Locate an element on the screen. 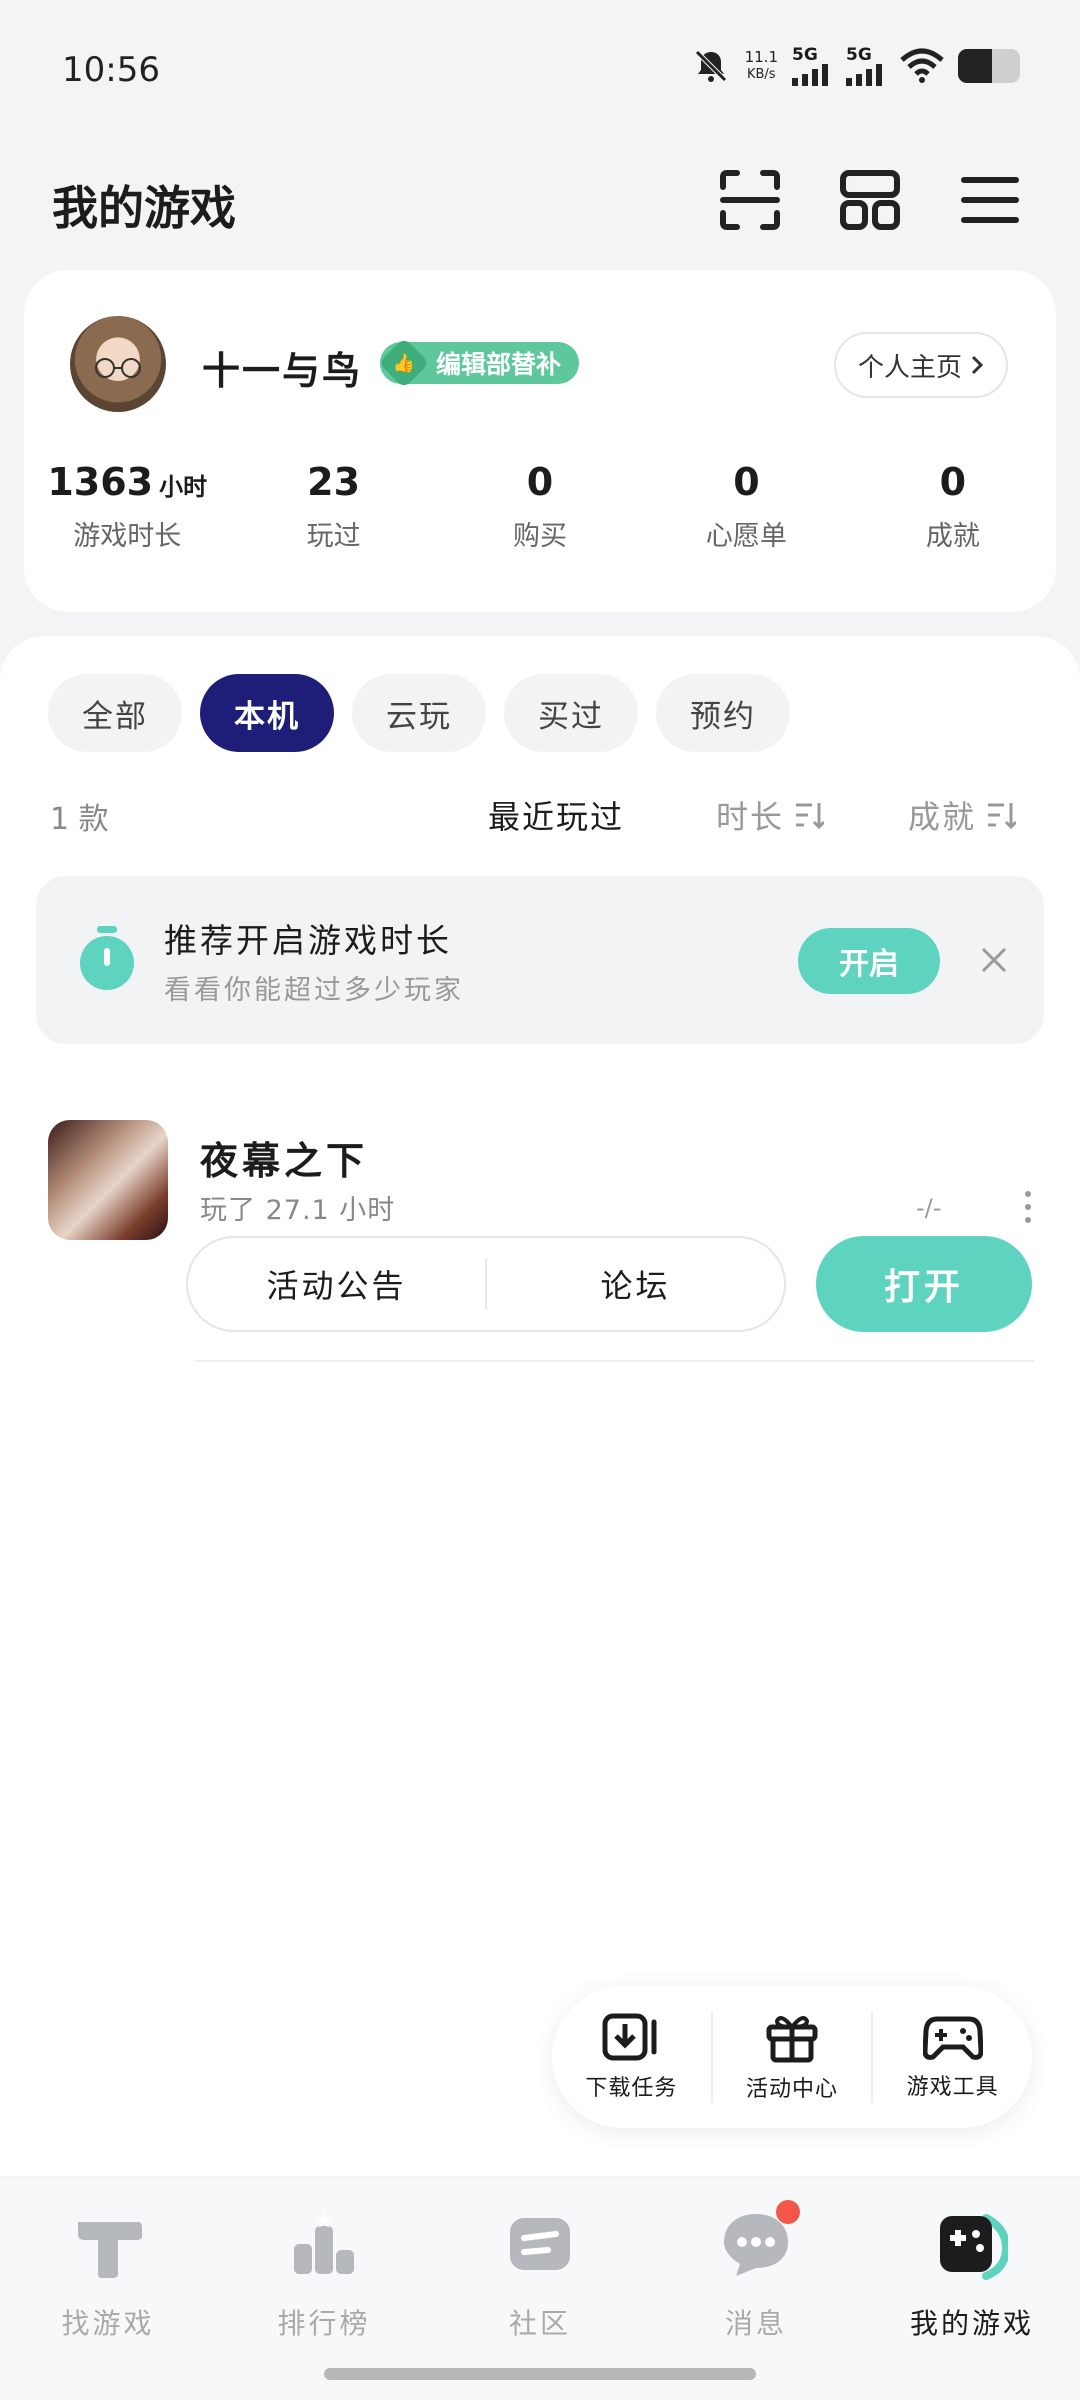  promo-title: 推荐开启游戏时长 is located at coordinates (308, 940).